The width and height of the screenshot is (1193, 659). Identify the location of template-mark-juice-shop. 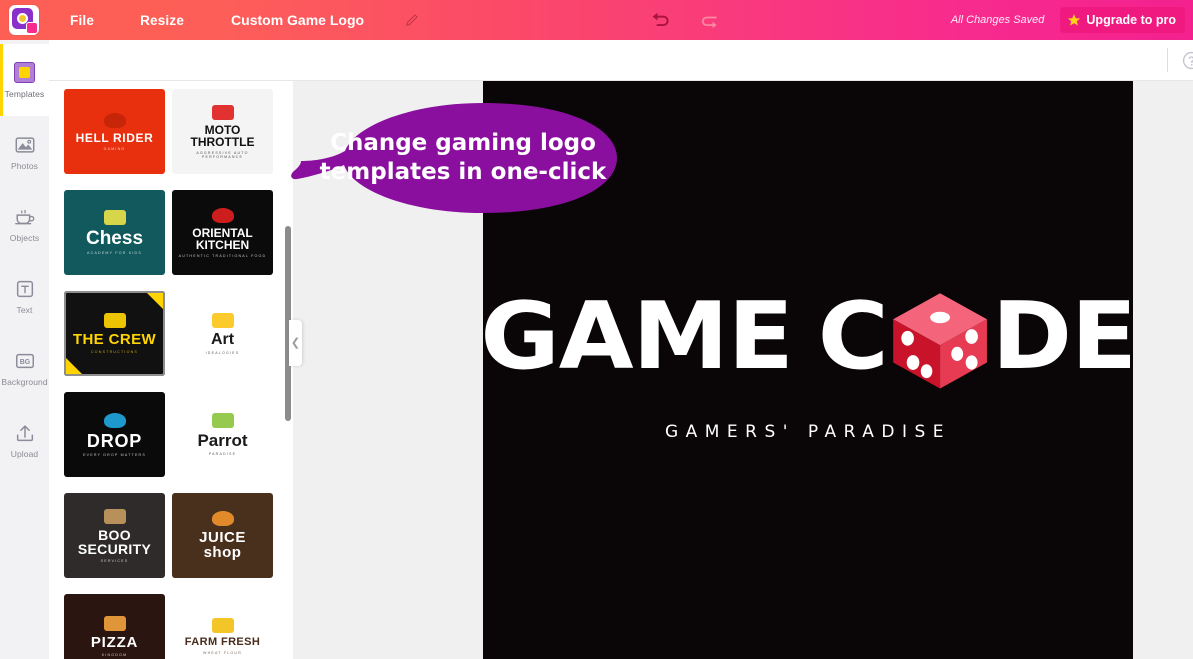
(222, 518).